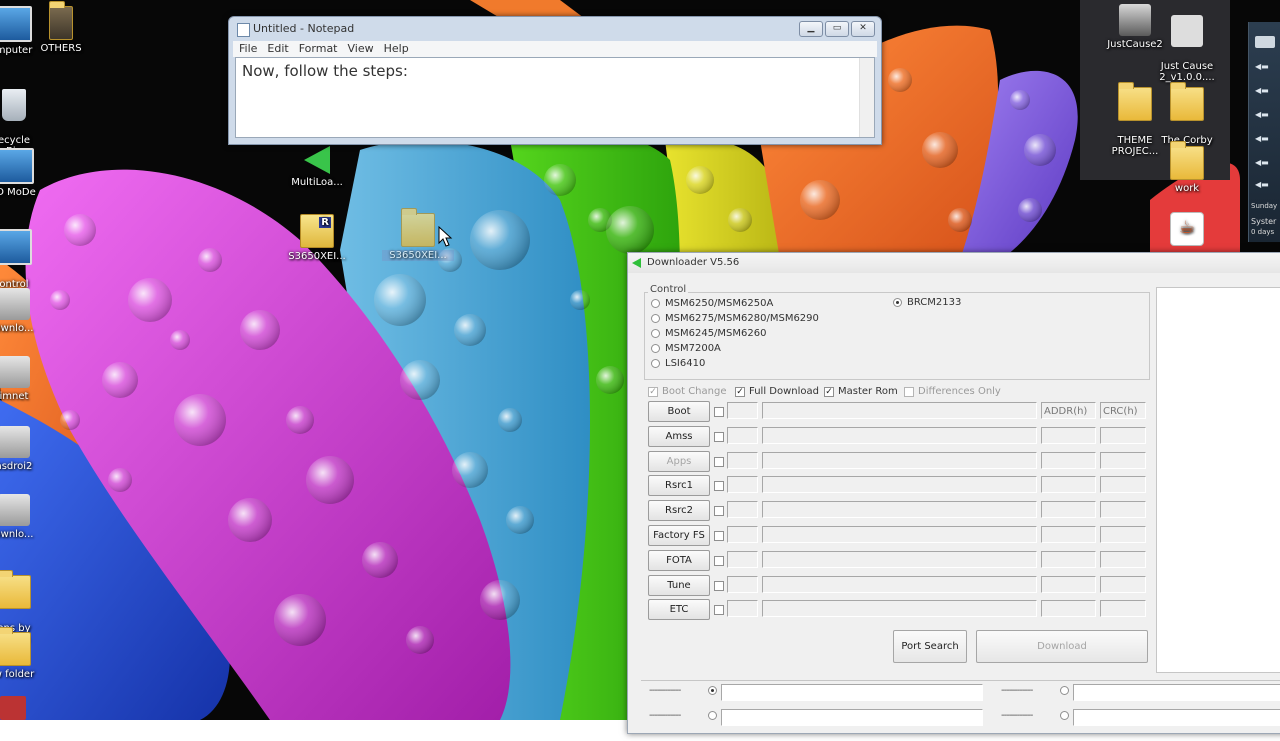 The width and height of the screenshot is (1280, 741). Describe the element at coordinates (1123, 484) in the screenshot. I see `row-crc-field` at that location.